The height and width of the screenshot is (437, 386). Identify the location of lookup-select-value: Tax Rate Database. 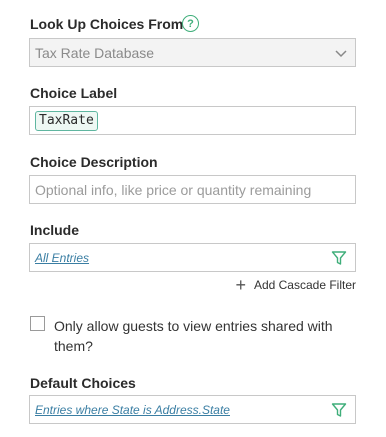
(95, 52).